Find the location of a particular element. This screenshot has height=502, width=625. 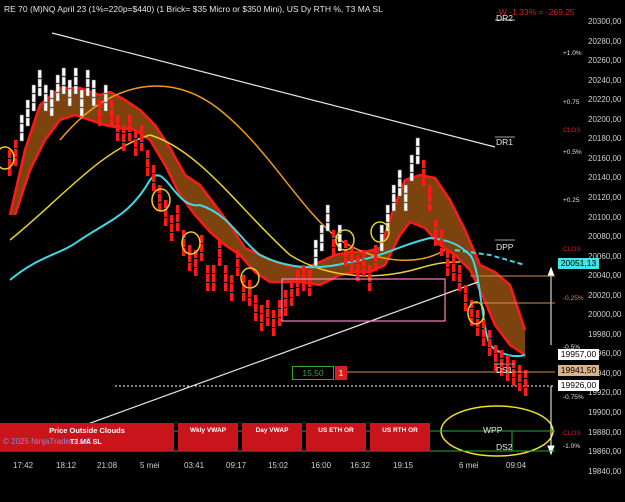

price-tick-label: 20020,00 is located at coordinates (605, 295).